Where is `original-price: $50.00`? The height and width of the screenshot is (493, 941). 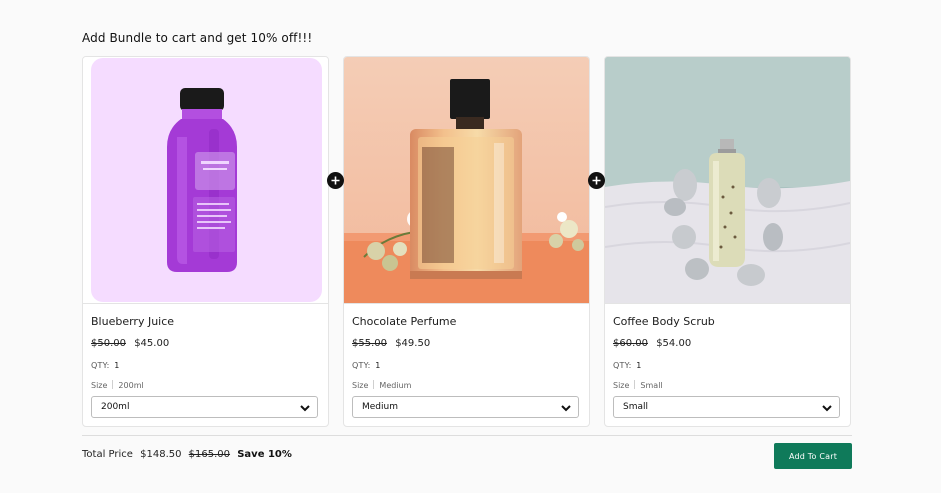 original-price: $50.00 is located at coordinates (108, 343).